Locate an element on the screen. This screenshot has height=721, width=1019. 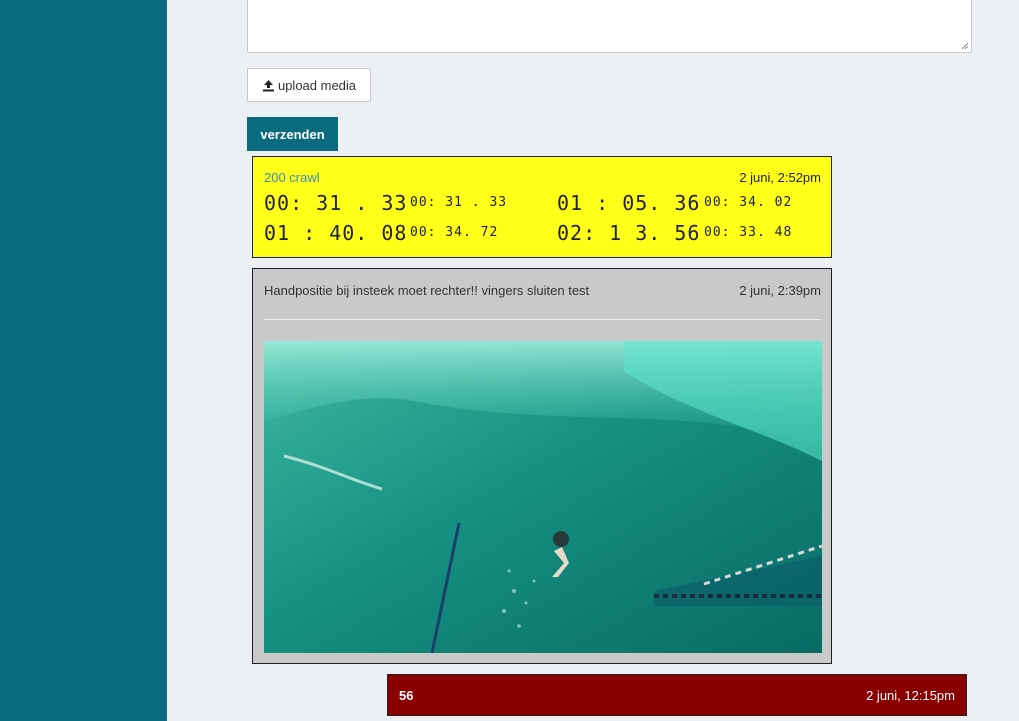
divider is located at coordinates (542, 319).